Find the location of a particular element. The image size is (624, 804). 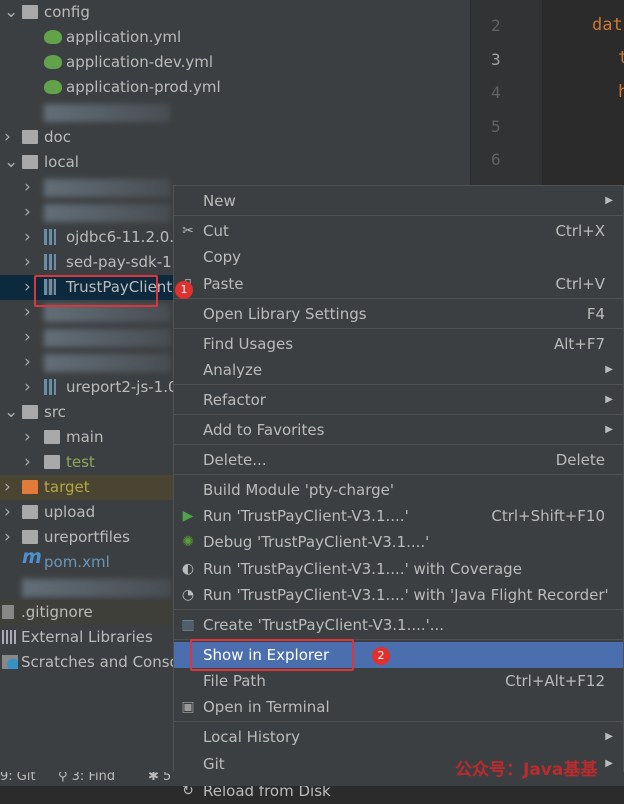

menu-item-analyze: Analyze ▶ is located at coordinates (398, 370).